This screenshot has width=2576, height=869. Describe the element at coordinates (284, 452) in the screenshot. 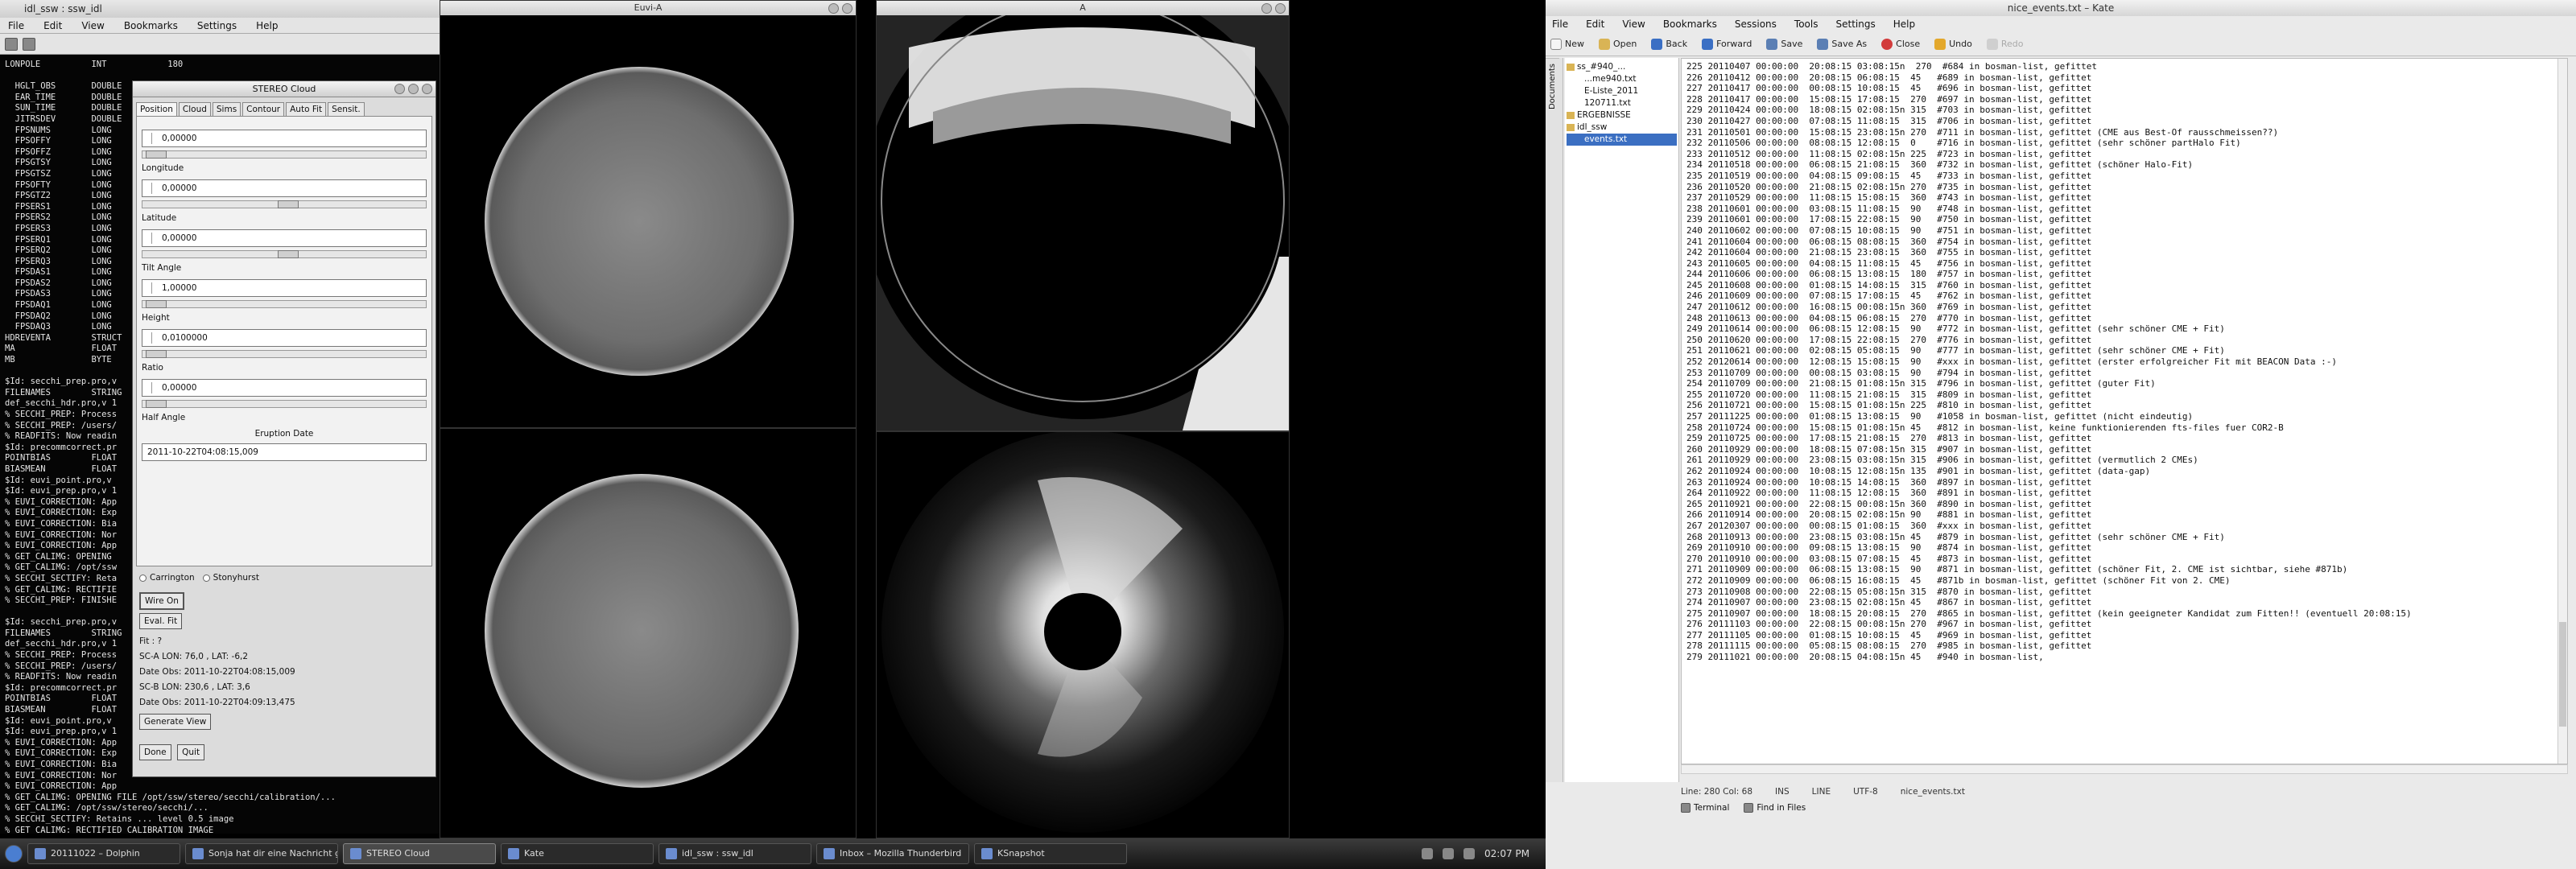

I see `eruption-date-input: 2011-10-22T04:08:15,009` at that location.